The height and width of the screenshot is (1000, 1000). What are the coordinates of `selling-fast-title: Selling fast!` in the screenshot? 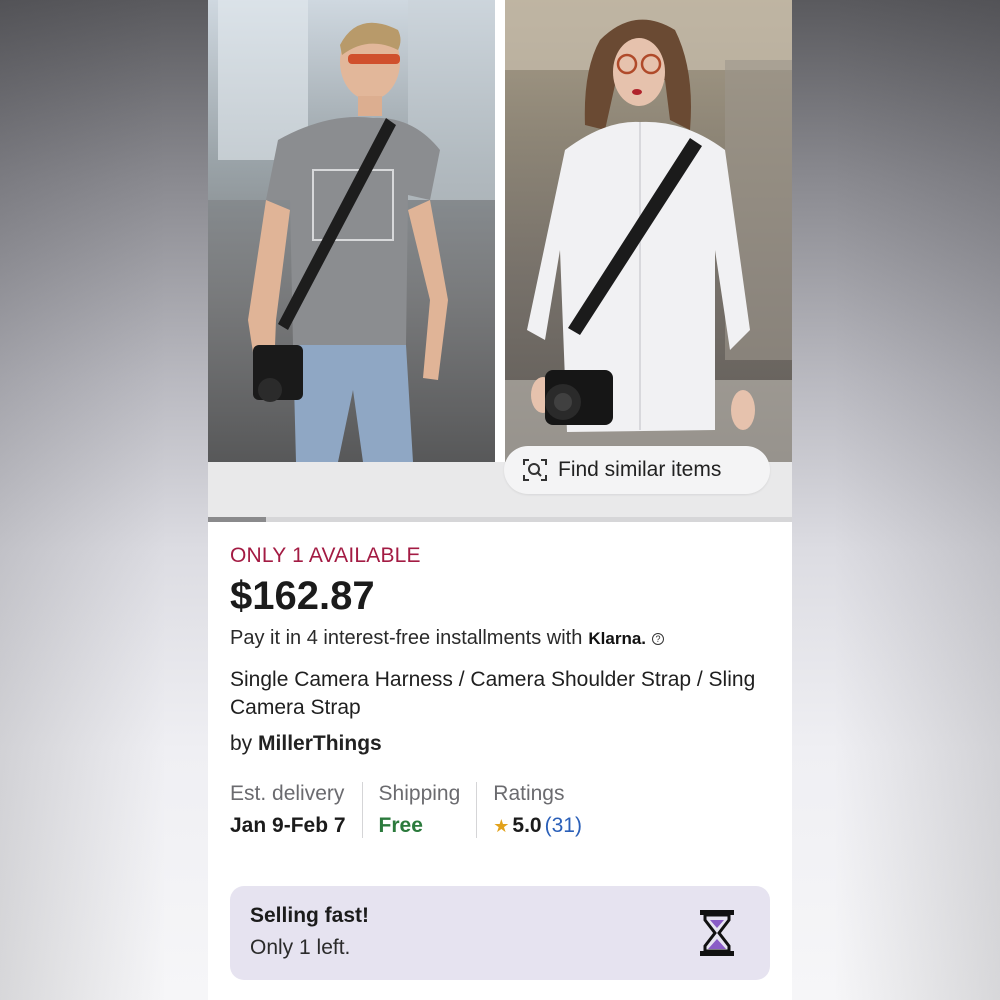 It's located at (310, 915).